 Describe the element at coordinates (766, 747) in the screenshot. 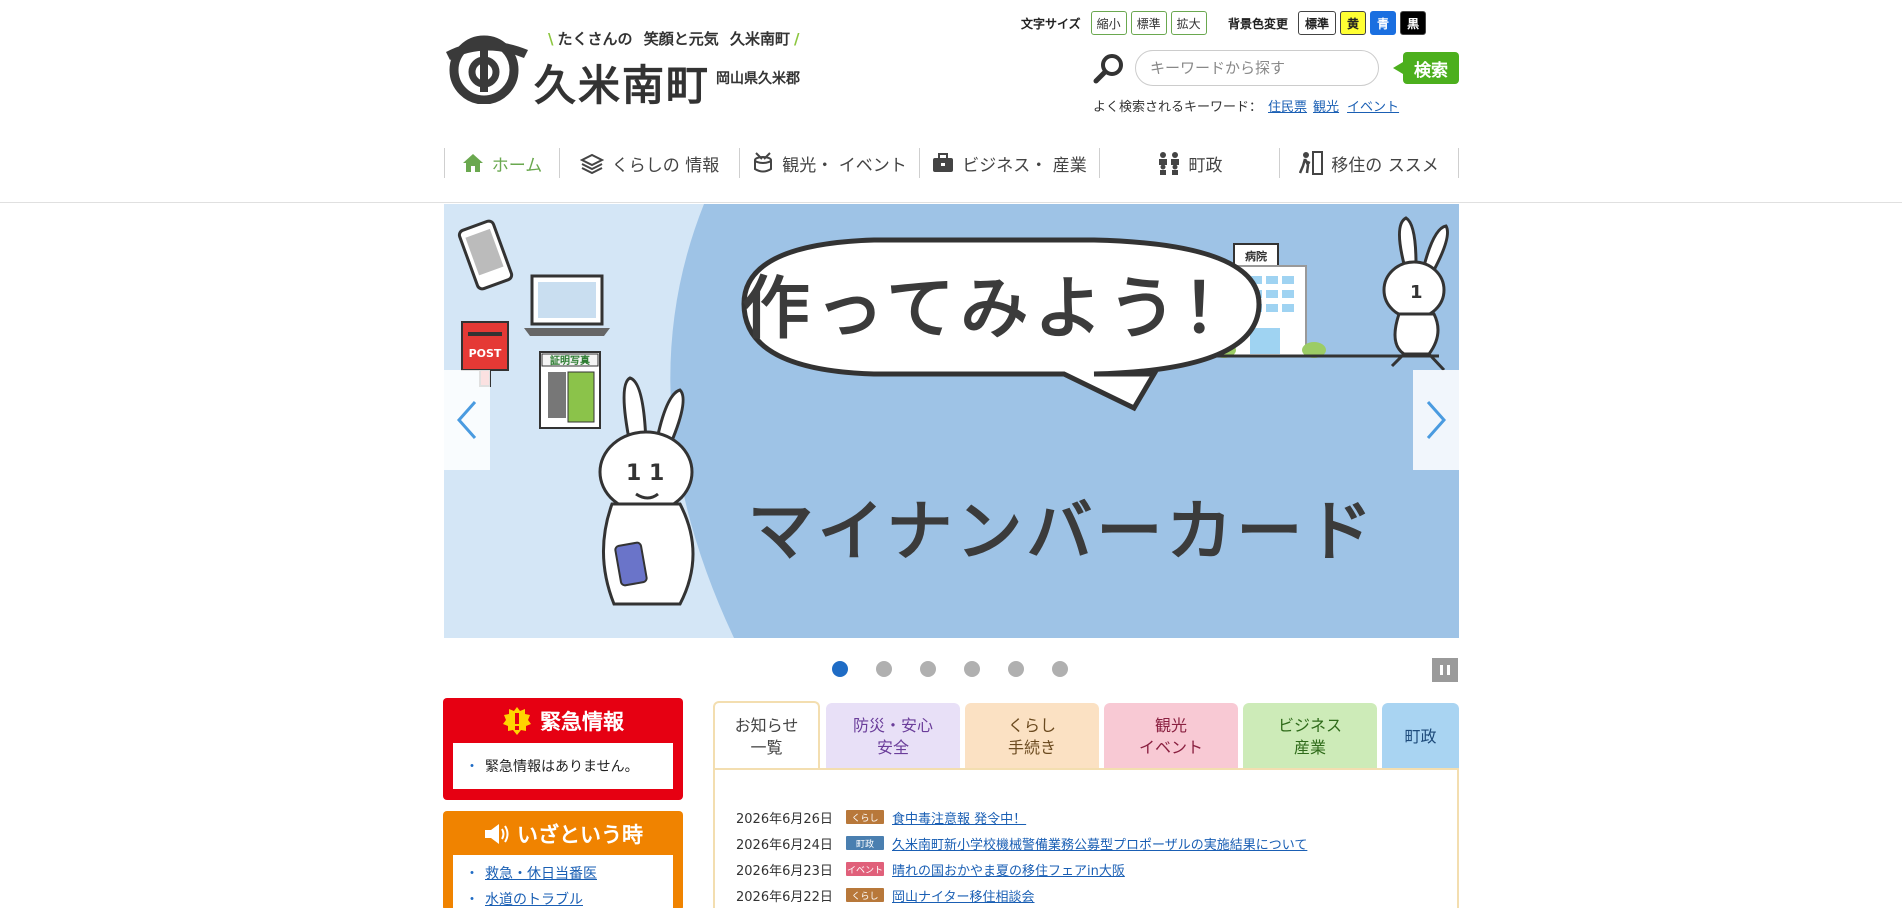

I see `tab-label-line: 一覧` at that location.